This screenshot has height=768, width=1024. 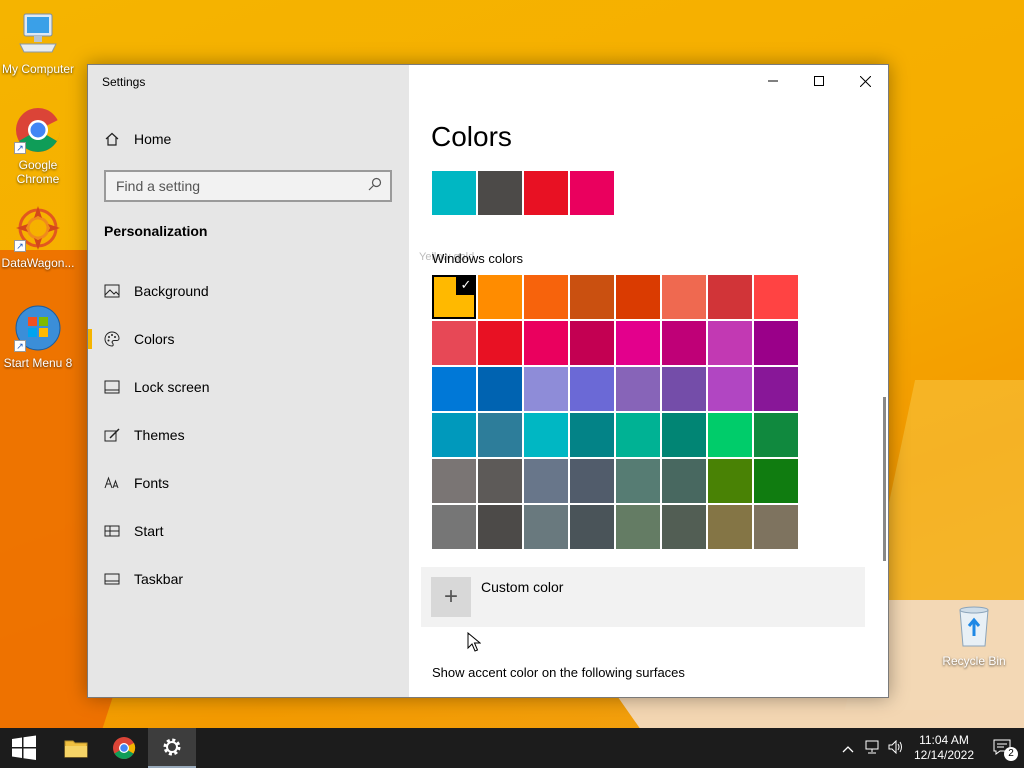 What do you see at coordinates (248, 483) in the screenshot?
I see `sidebar-item-fonts: Fonts` at bounding box center [248, 483].